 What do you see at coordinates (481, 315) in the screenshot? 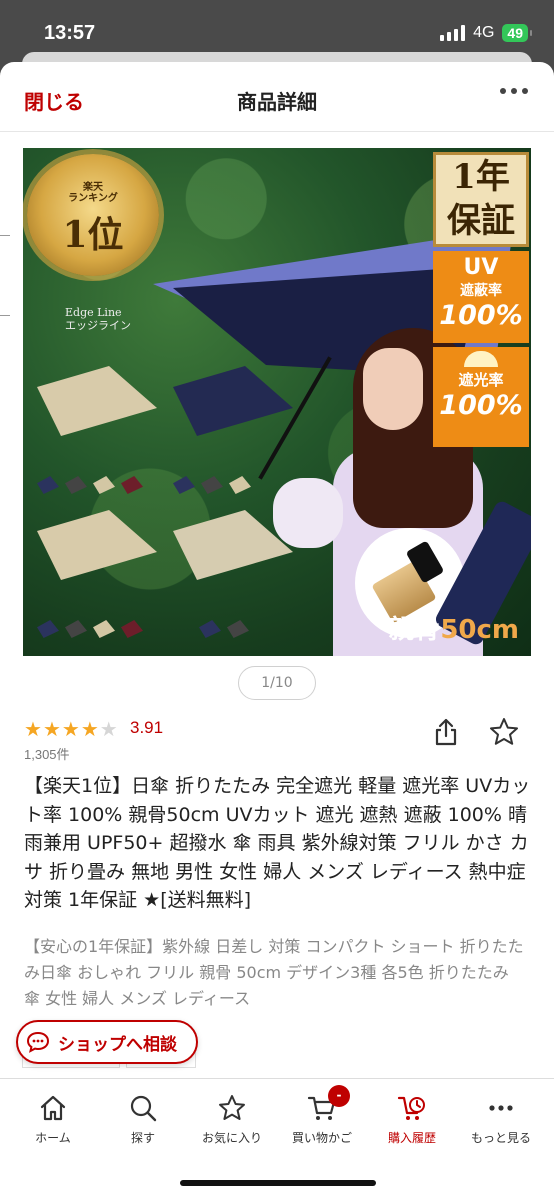
I see `uv-percent: 100%` at bounding box center [481, 315].